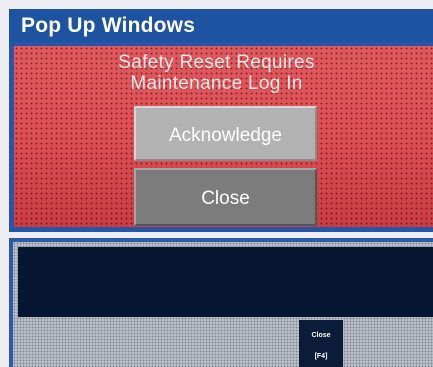 Image resolution: width=433 pixels, height=367 pixels. Describe the element at coordinates (321, 343) in the screenshot. I see `close-f4-button: Close [F4]` at that location.